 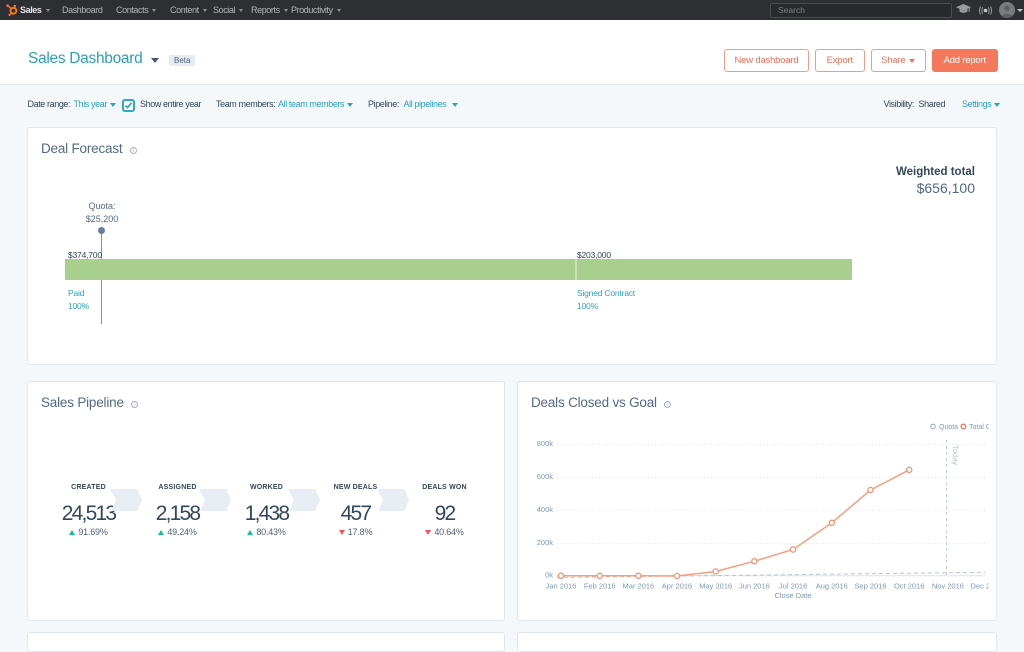 I want to click on svg-text: Close Date, so click(x=792, y=595).